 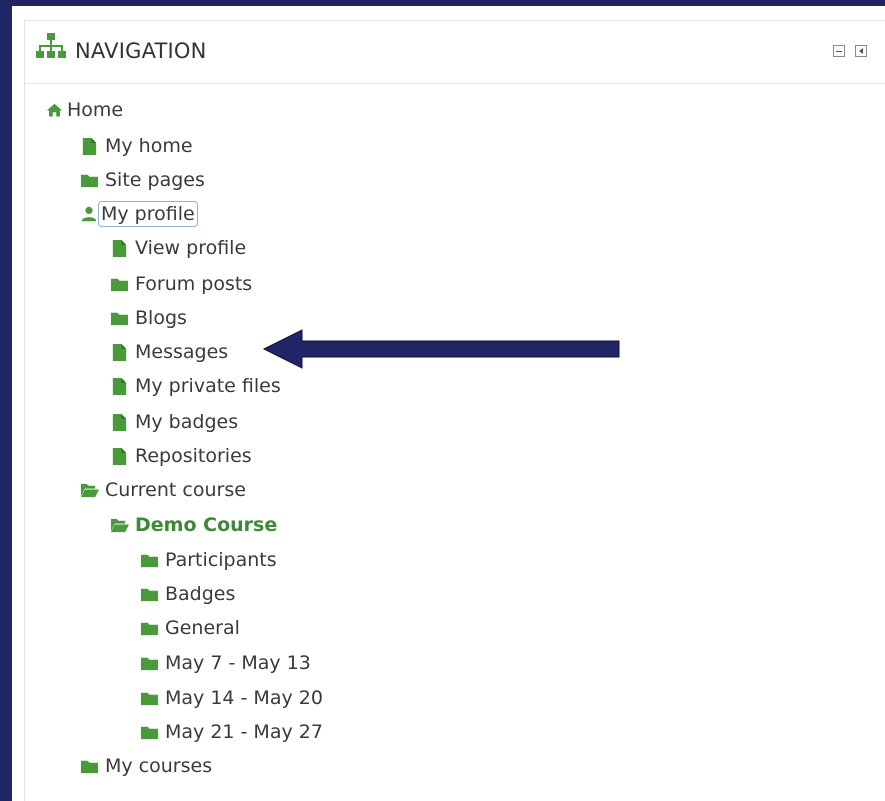 I want to click on nav-item-current-course: Current course, so click(x=163, y=490).